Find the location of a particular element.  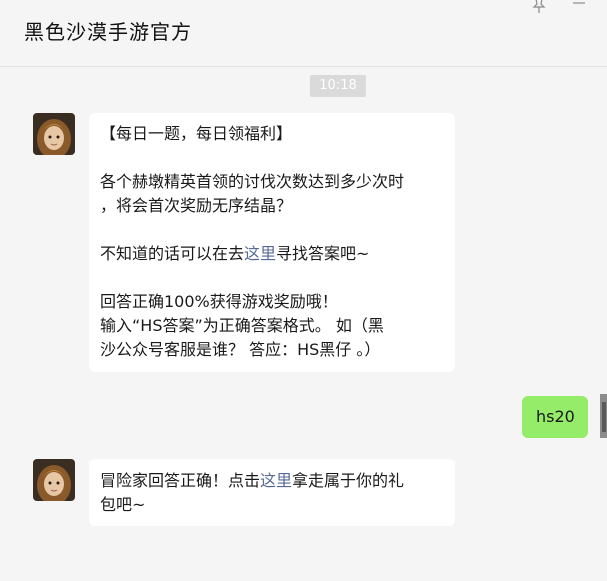

self-avatar is located at coordinates (603, 416).